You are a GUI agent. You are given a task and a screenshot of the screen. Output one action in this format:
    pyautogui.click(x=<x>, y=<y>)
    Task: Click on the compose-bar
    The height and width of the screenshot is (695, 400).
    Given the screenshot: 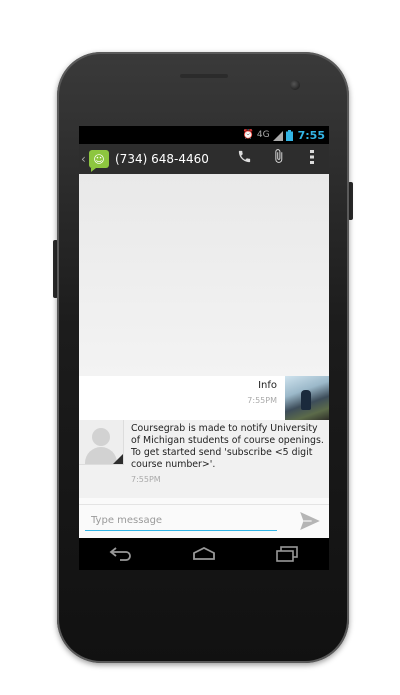 What is the action you would take?
    pyautogui.click(x=204, y=521)
    